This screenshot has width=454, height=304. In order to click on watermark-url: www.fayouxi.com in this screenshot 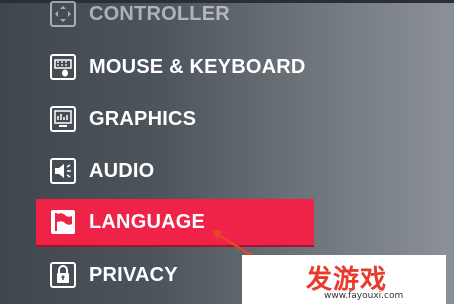, I will do `click(364, 296)`.